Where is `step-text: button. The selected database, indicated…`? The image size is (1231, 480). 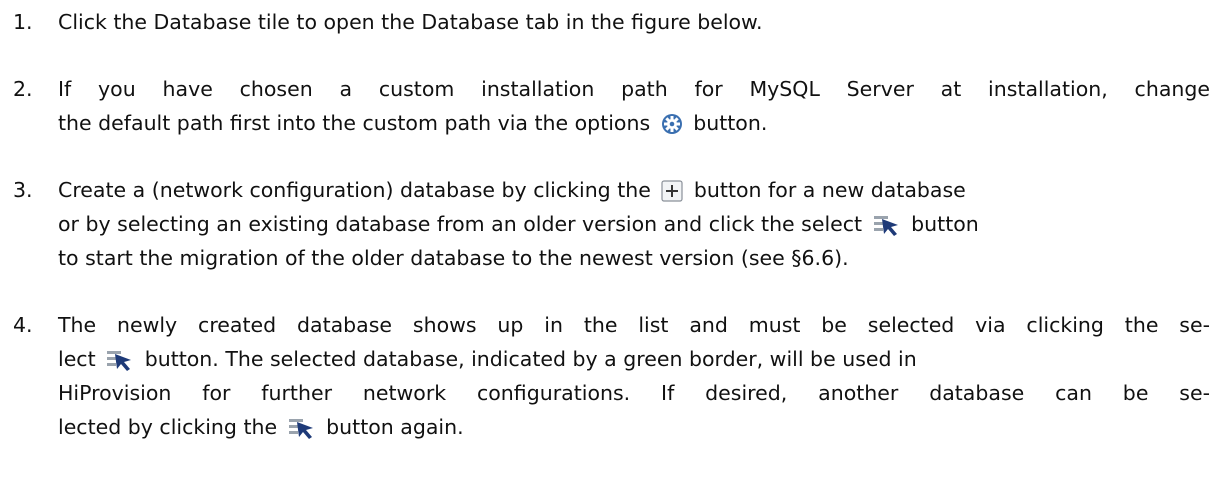 step-text: button. The selected database, indicated… is located at coordinates (530, 359).